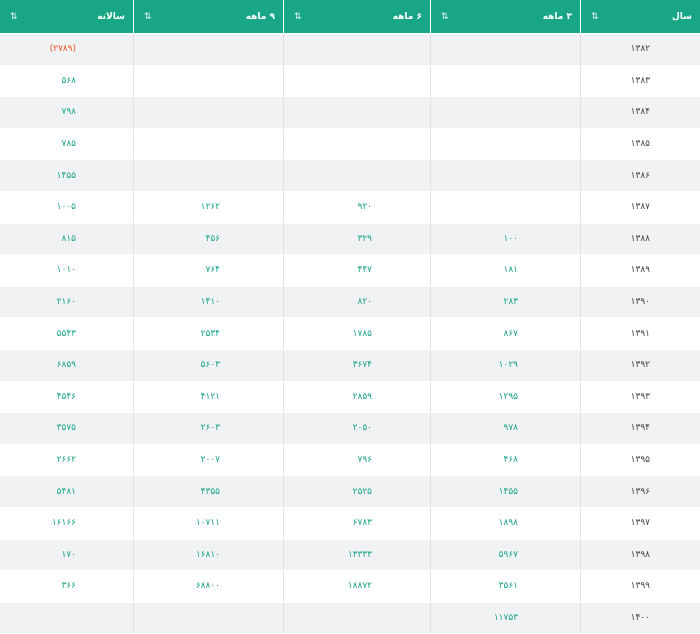  What do you see at coordinates (640, 144) in the screenshot?
I see `cell-year: ۱۳۸۵` at bounding box center [640, 144].